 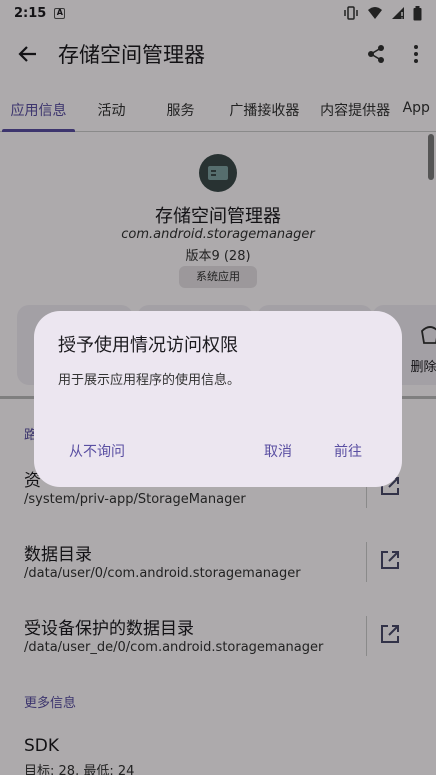 What do you see at coordinates (348, 451) in the screenshot?
I see `proceed-button: 前往` at bounding box center [348, 451].